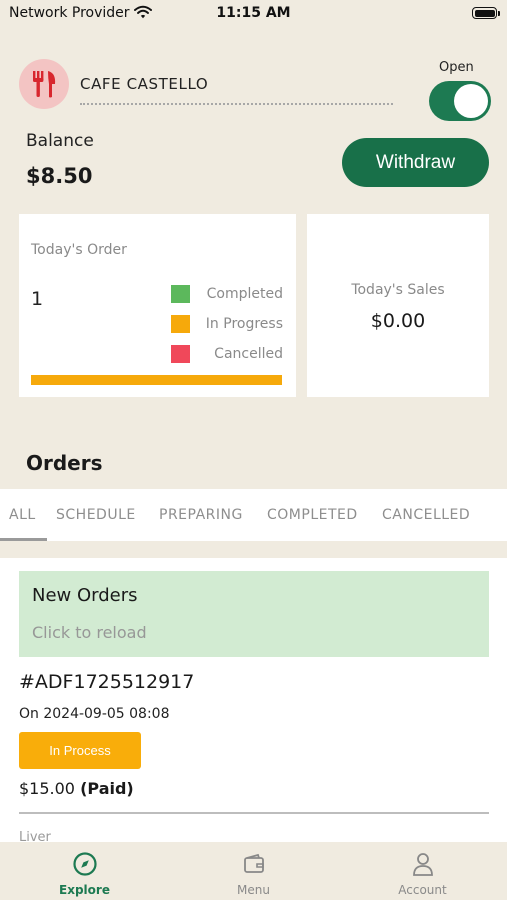 The width and height of the screenshot is (507, 900). What do you see at coordinates (499, 13) in the screenshot?
I see `battery-tip` at bounding box center [499, 13].